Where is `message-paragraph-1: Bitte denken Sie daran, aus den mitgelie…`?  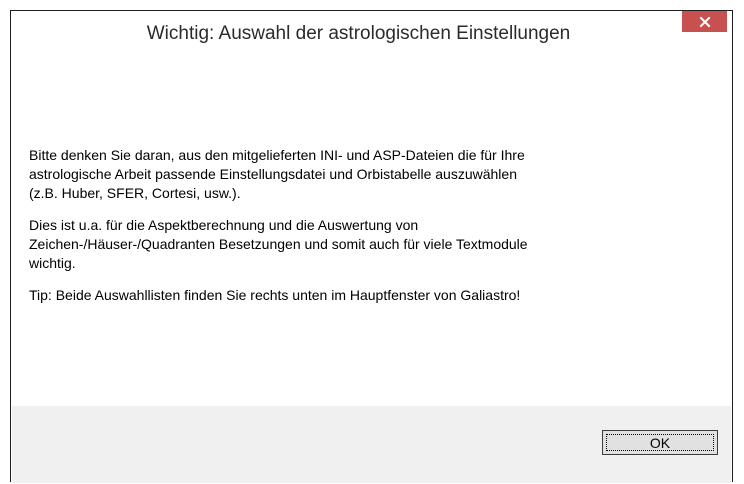
message-paragraph-1: Bitte denken Sie daran, aus den mitgelie… is located at coordinates (277, 174).